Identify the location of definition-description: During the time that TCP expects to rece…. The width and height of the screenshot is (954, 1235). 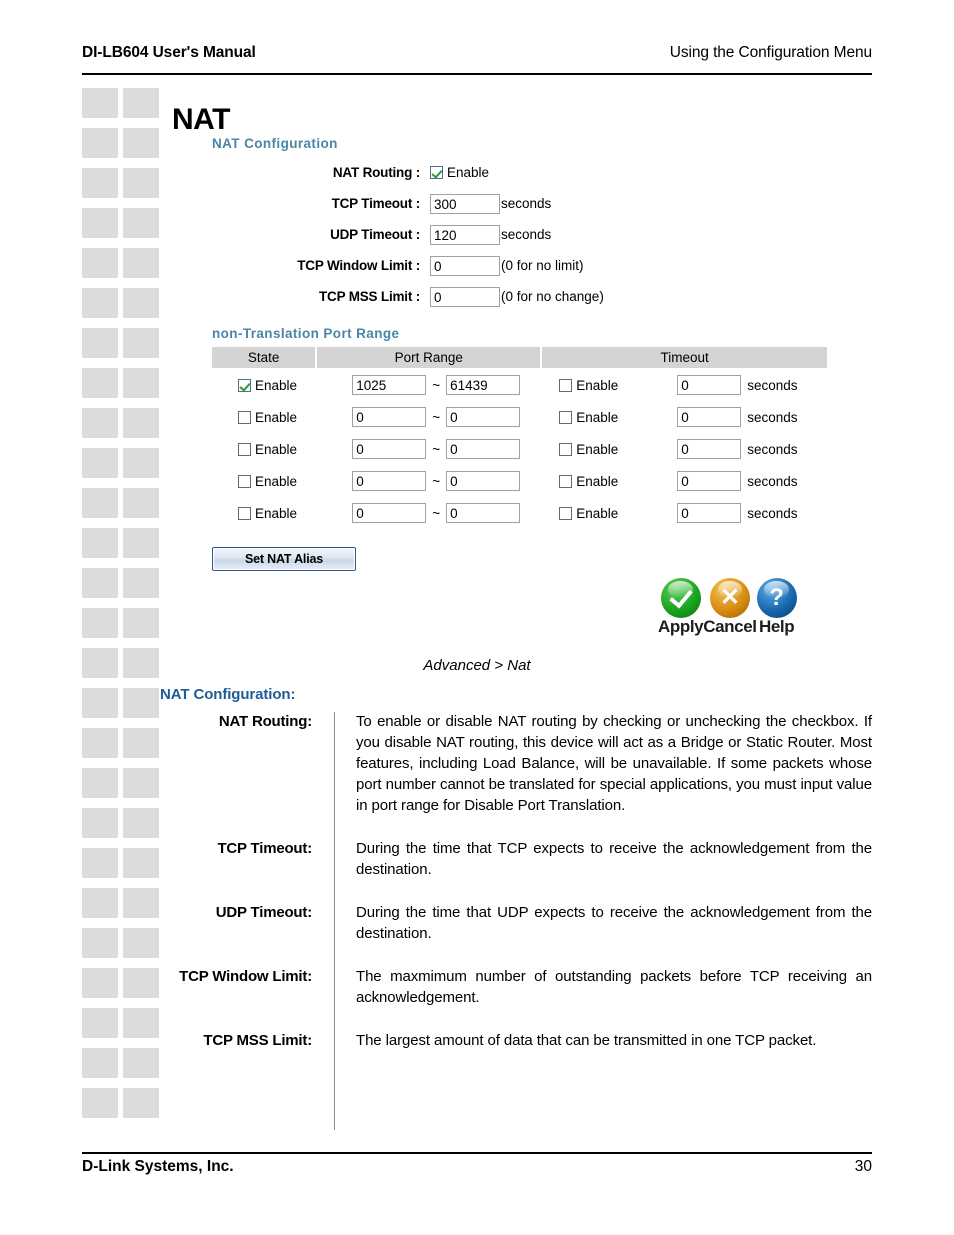
(614, 859).